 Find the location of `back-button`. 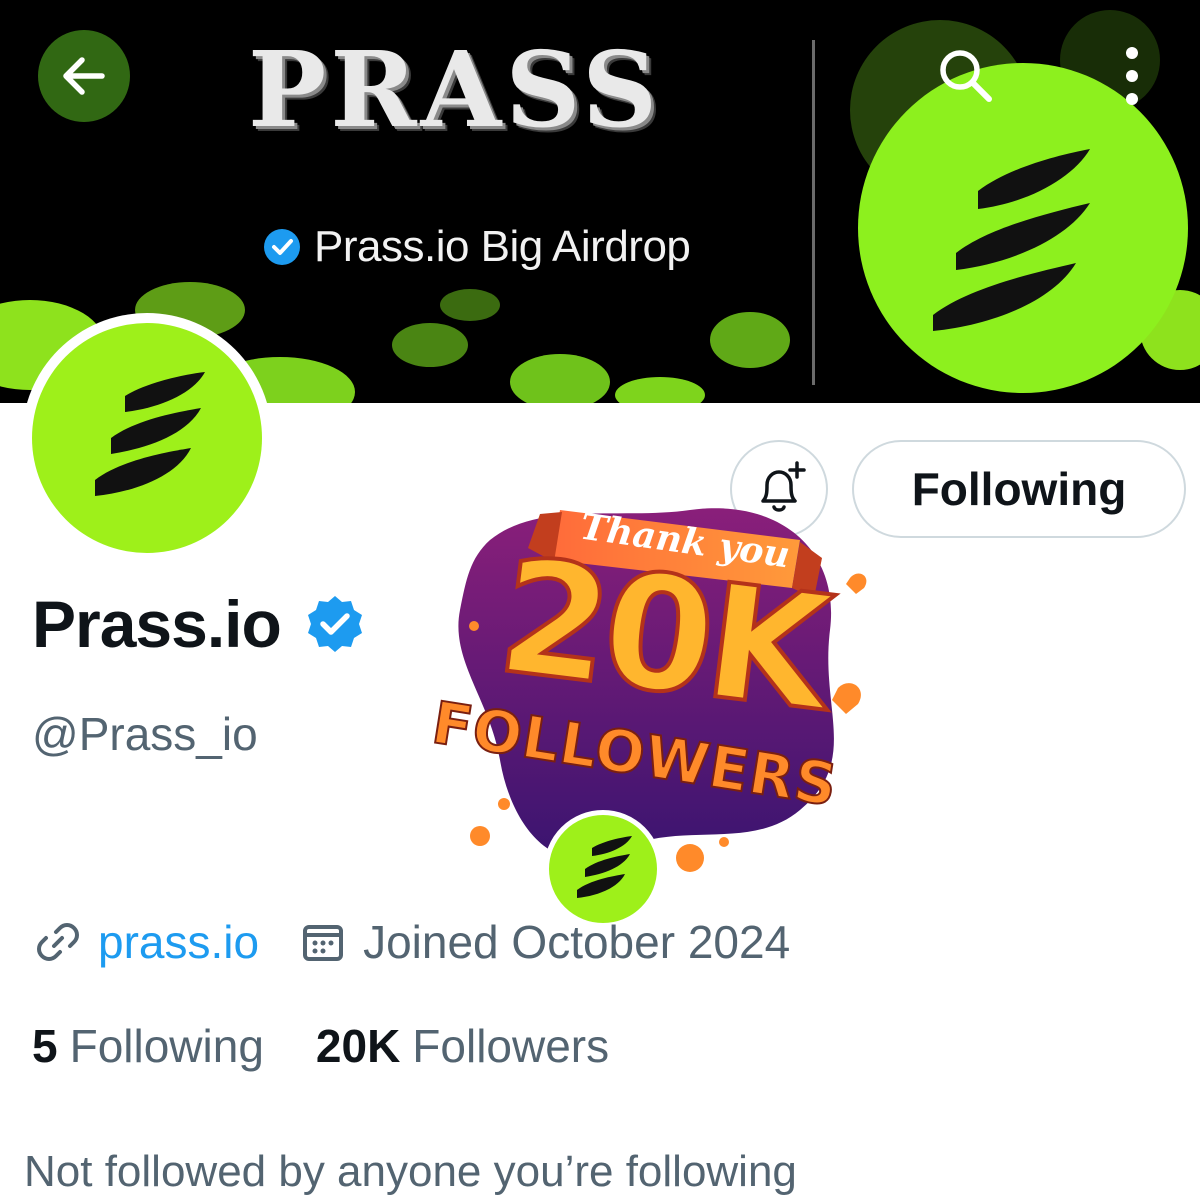

back-button is located at coordinates (84, 76).